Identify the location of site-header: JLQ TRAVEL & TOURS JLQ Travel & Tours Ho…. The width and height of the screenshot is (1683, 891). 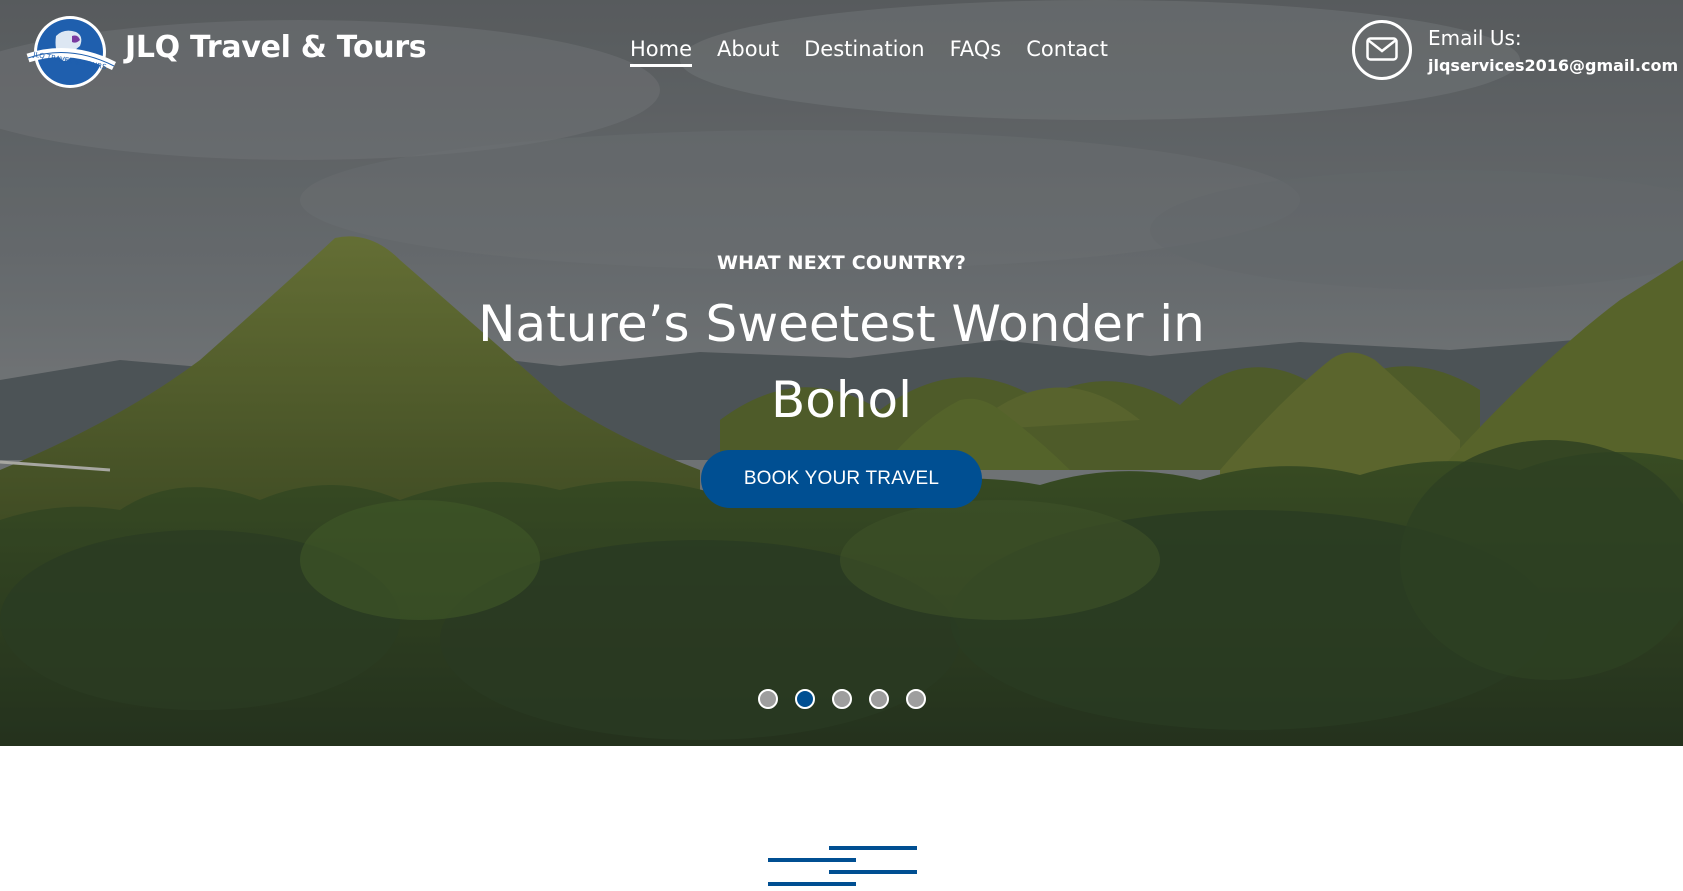
(841, 52).